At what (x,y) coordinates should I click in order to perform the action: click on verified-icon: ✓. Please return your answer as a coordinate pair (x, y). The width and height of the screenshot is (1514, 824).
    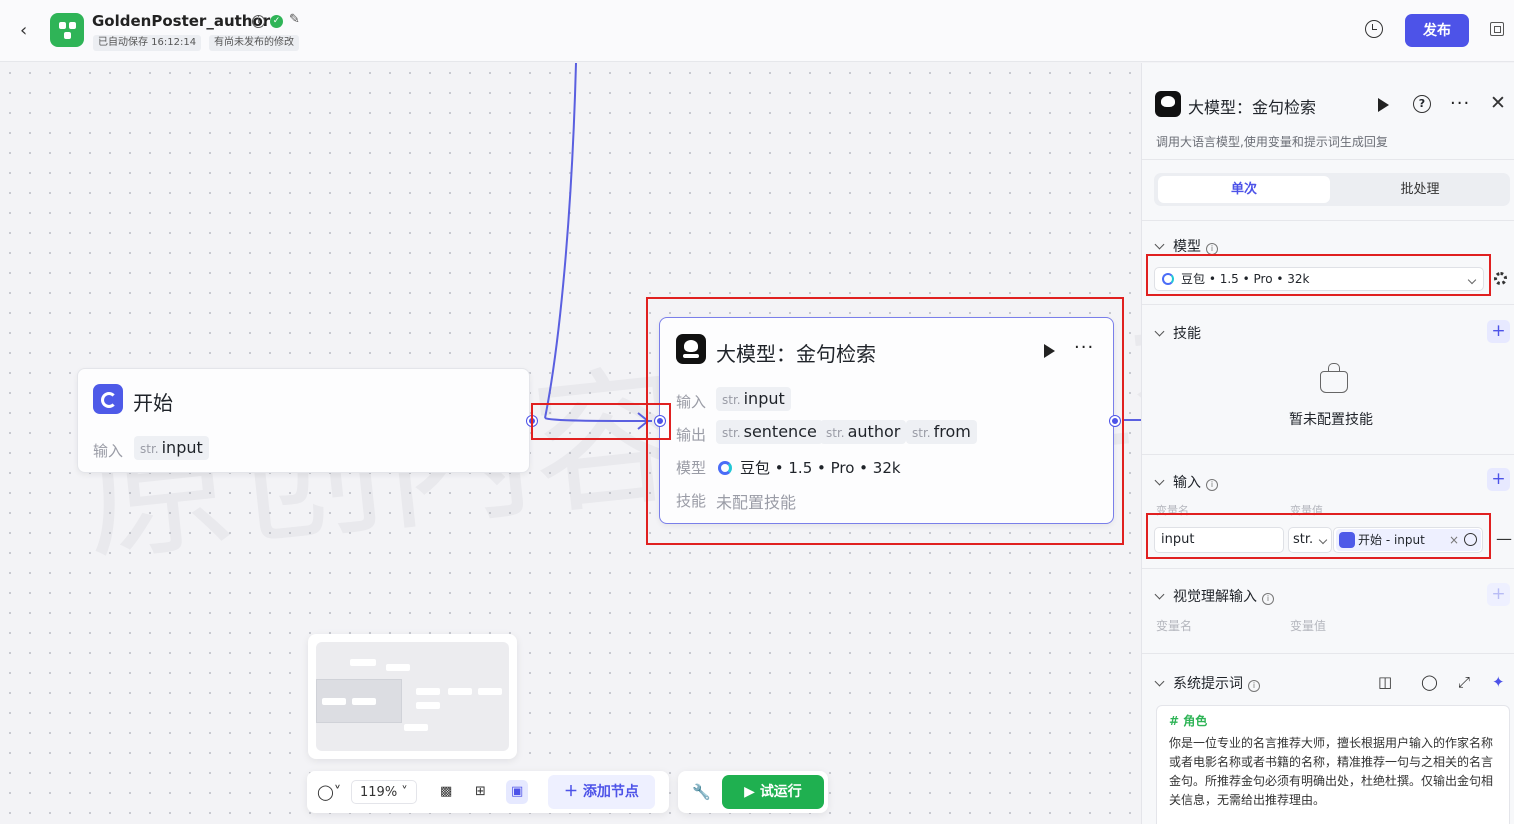
    Looking at the image, I should click on (276, 21).